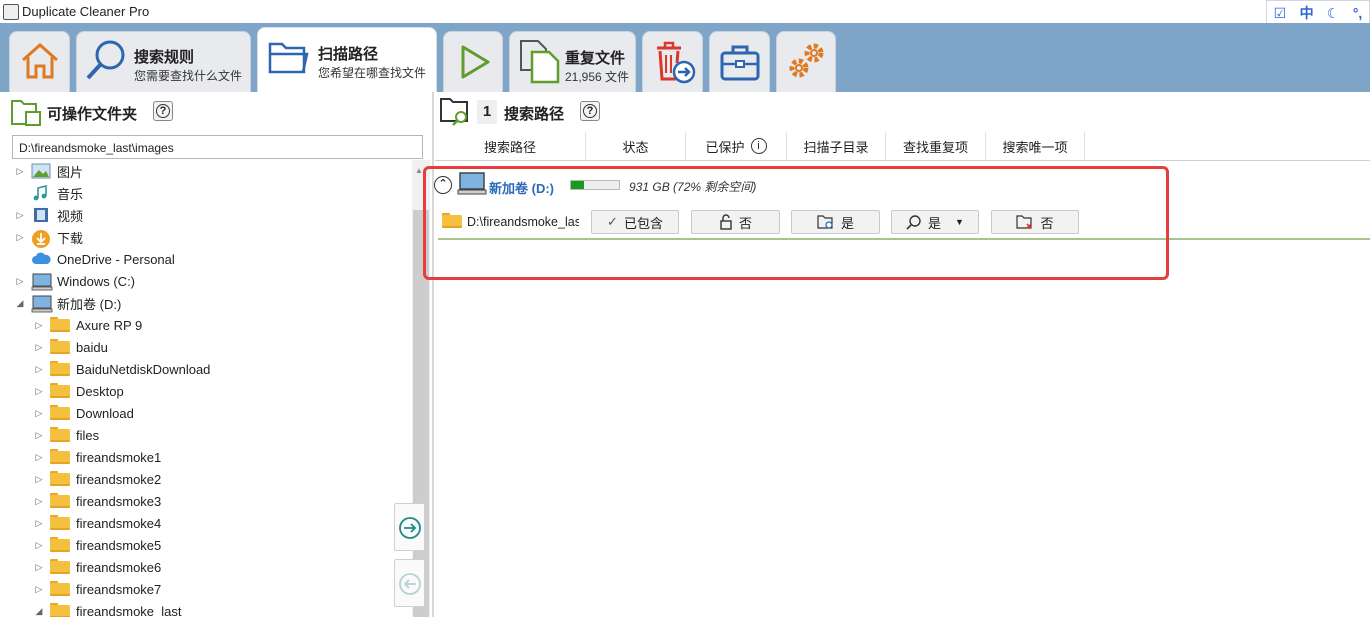  I want to click on tab-home, so click(39, 61).